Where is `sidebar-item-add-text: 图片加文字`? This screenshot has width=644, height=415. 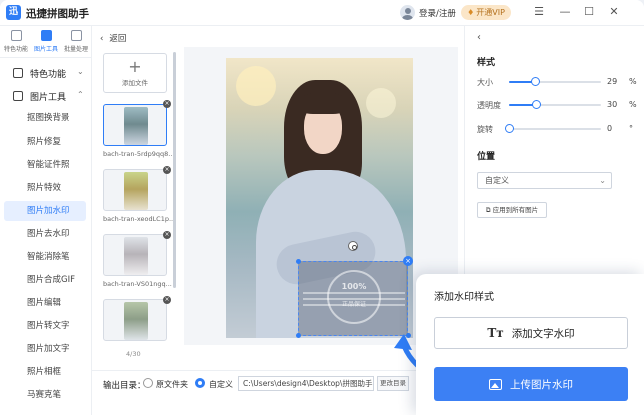 sidebar-item-add-text: 图片加文字 is located at coordinates (45, 349).